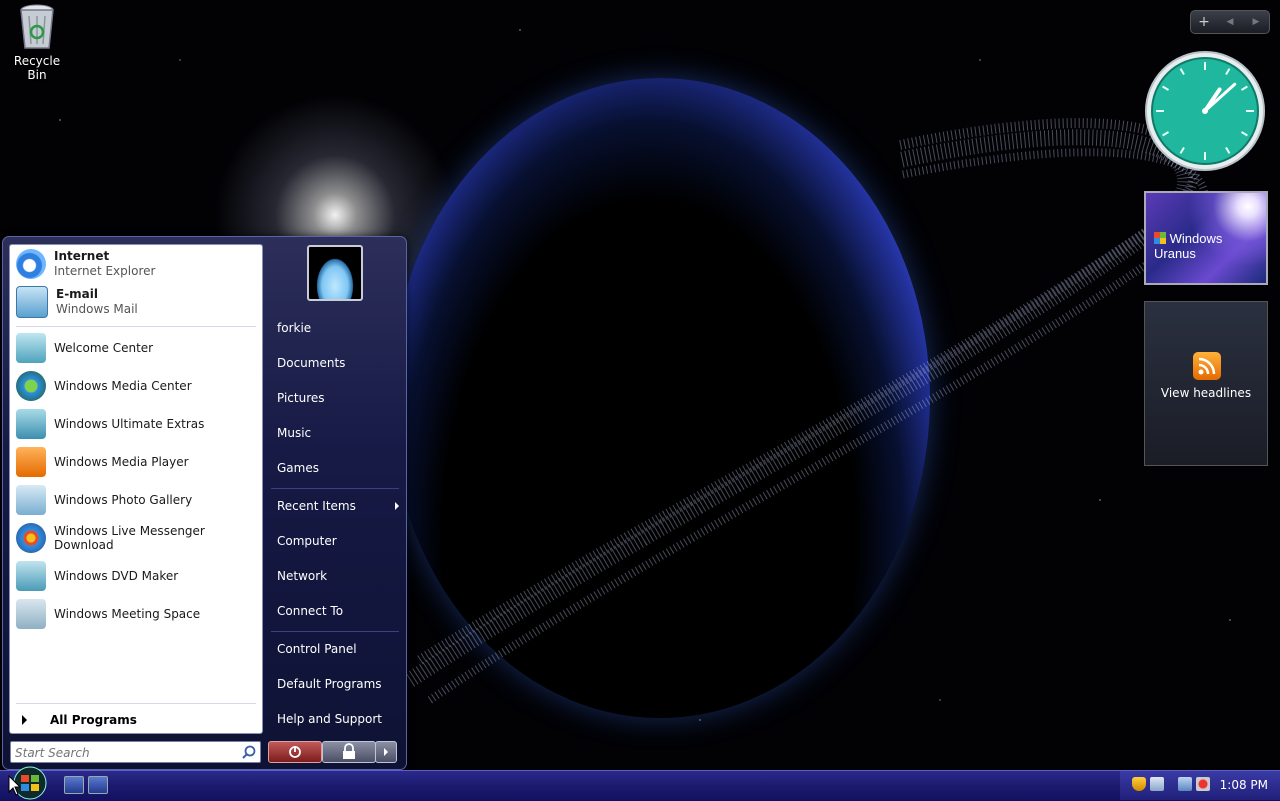 The width and height of the screenshot is (1280, 801). I want to click on windows-mail-icon, so click(32, 302).